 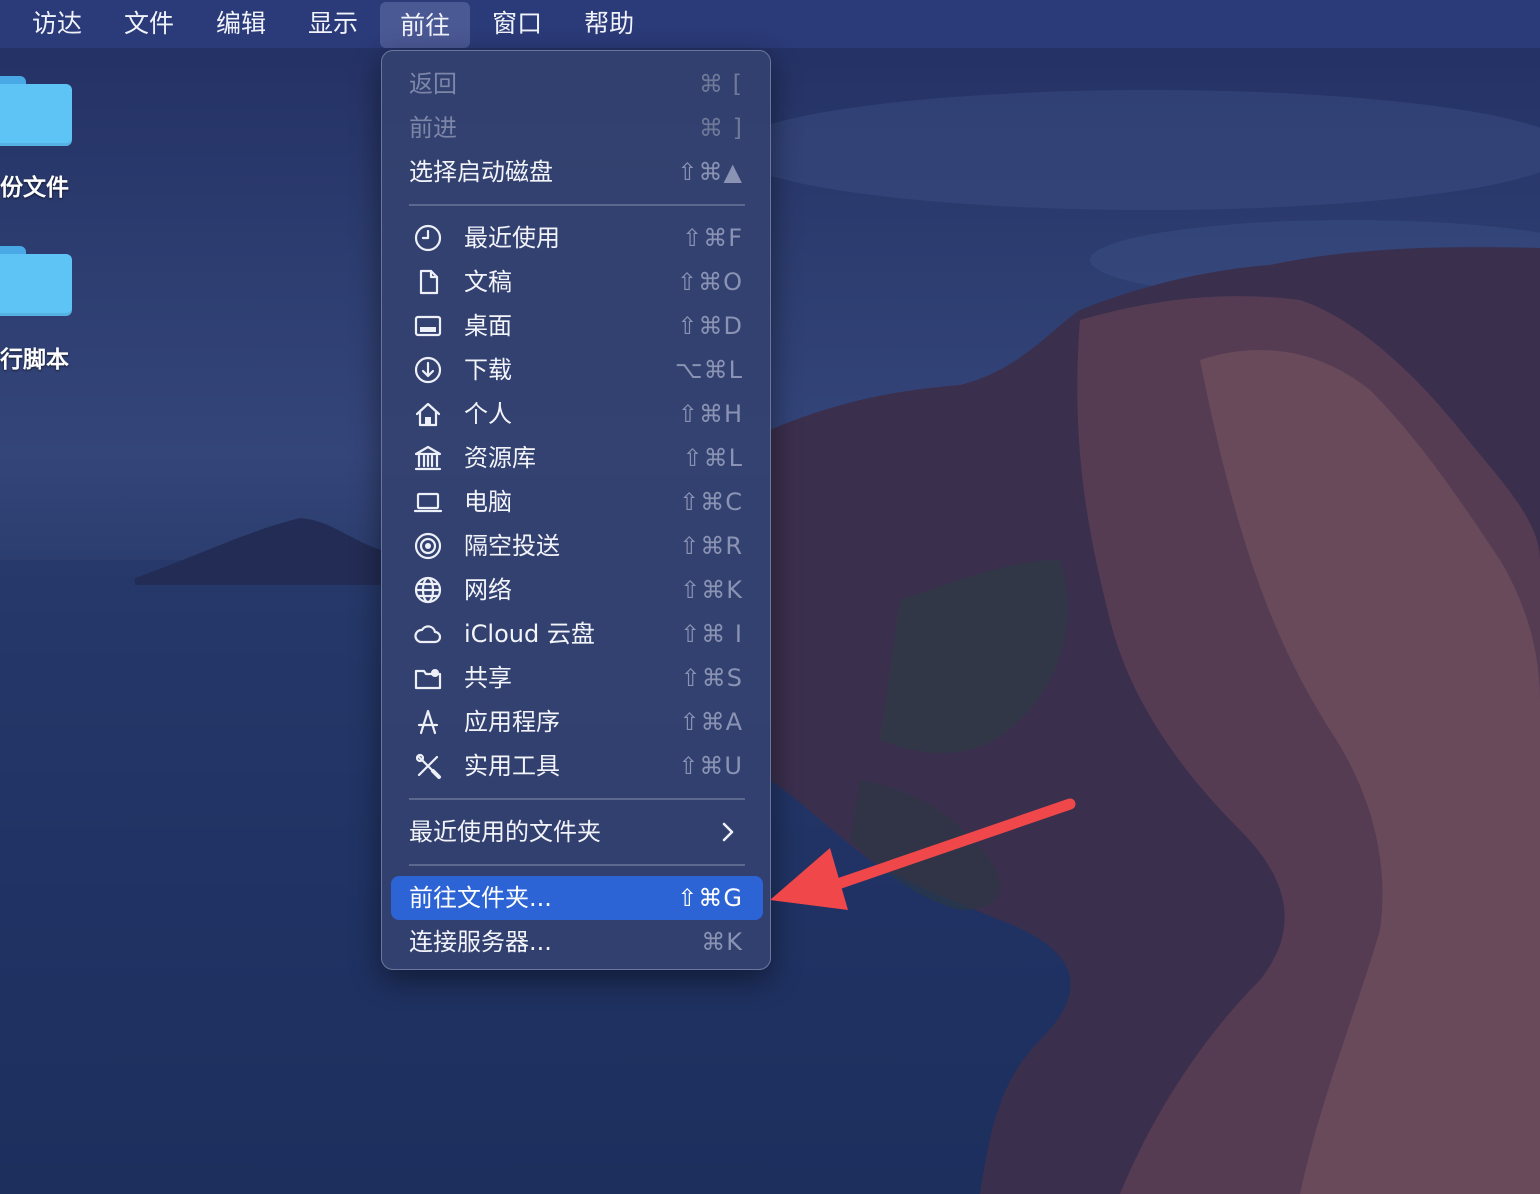 What do you see at coordinates (722, 942) in the screenshot?
I see `menu-item-shortcut: ⌘K` at bounding box center [722, 942].